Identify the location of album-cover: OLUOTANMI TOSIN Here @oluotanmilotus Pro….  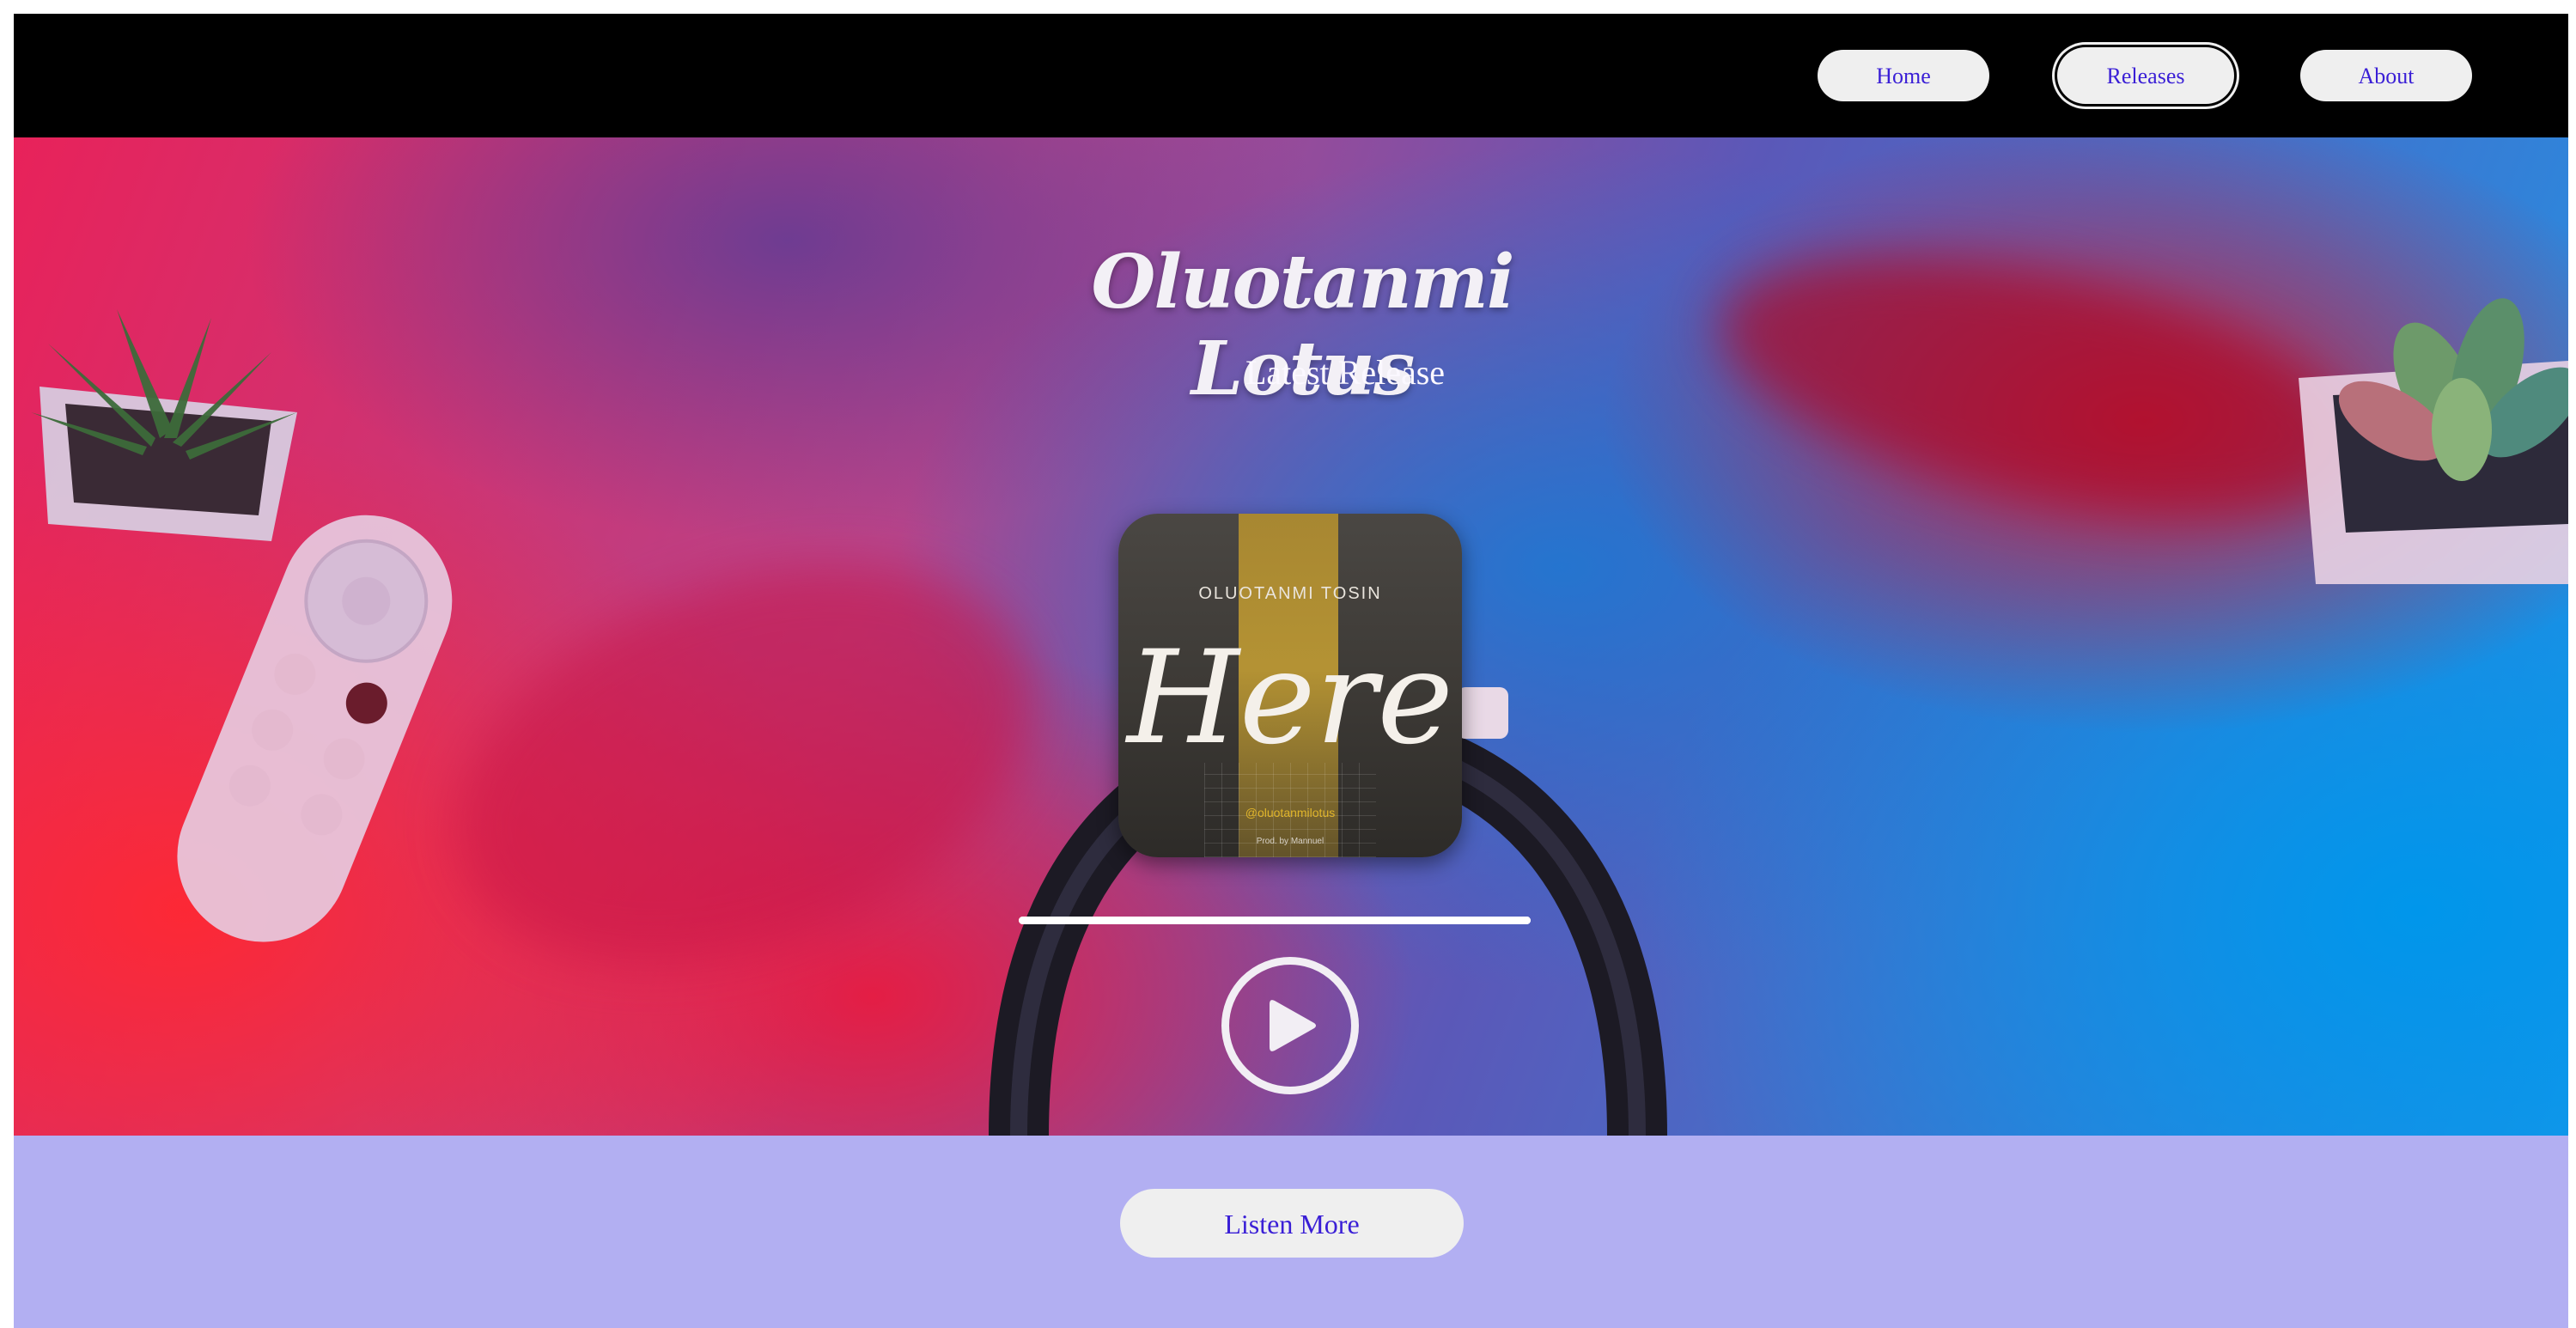
(1290, 685).